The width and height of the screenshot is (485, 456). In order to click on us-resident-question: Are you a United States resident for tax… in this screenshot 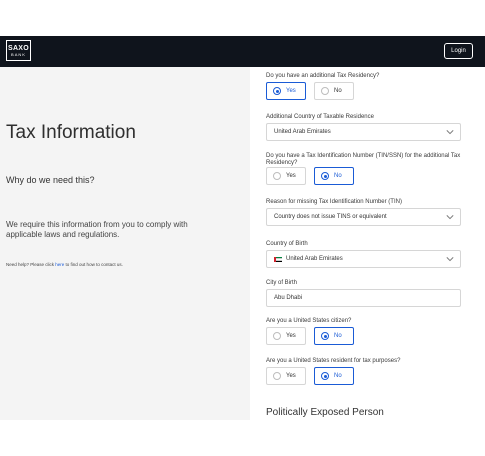, I will do `click(333, 361)`.